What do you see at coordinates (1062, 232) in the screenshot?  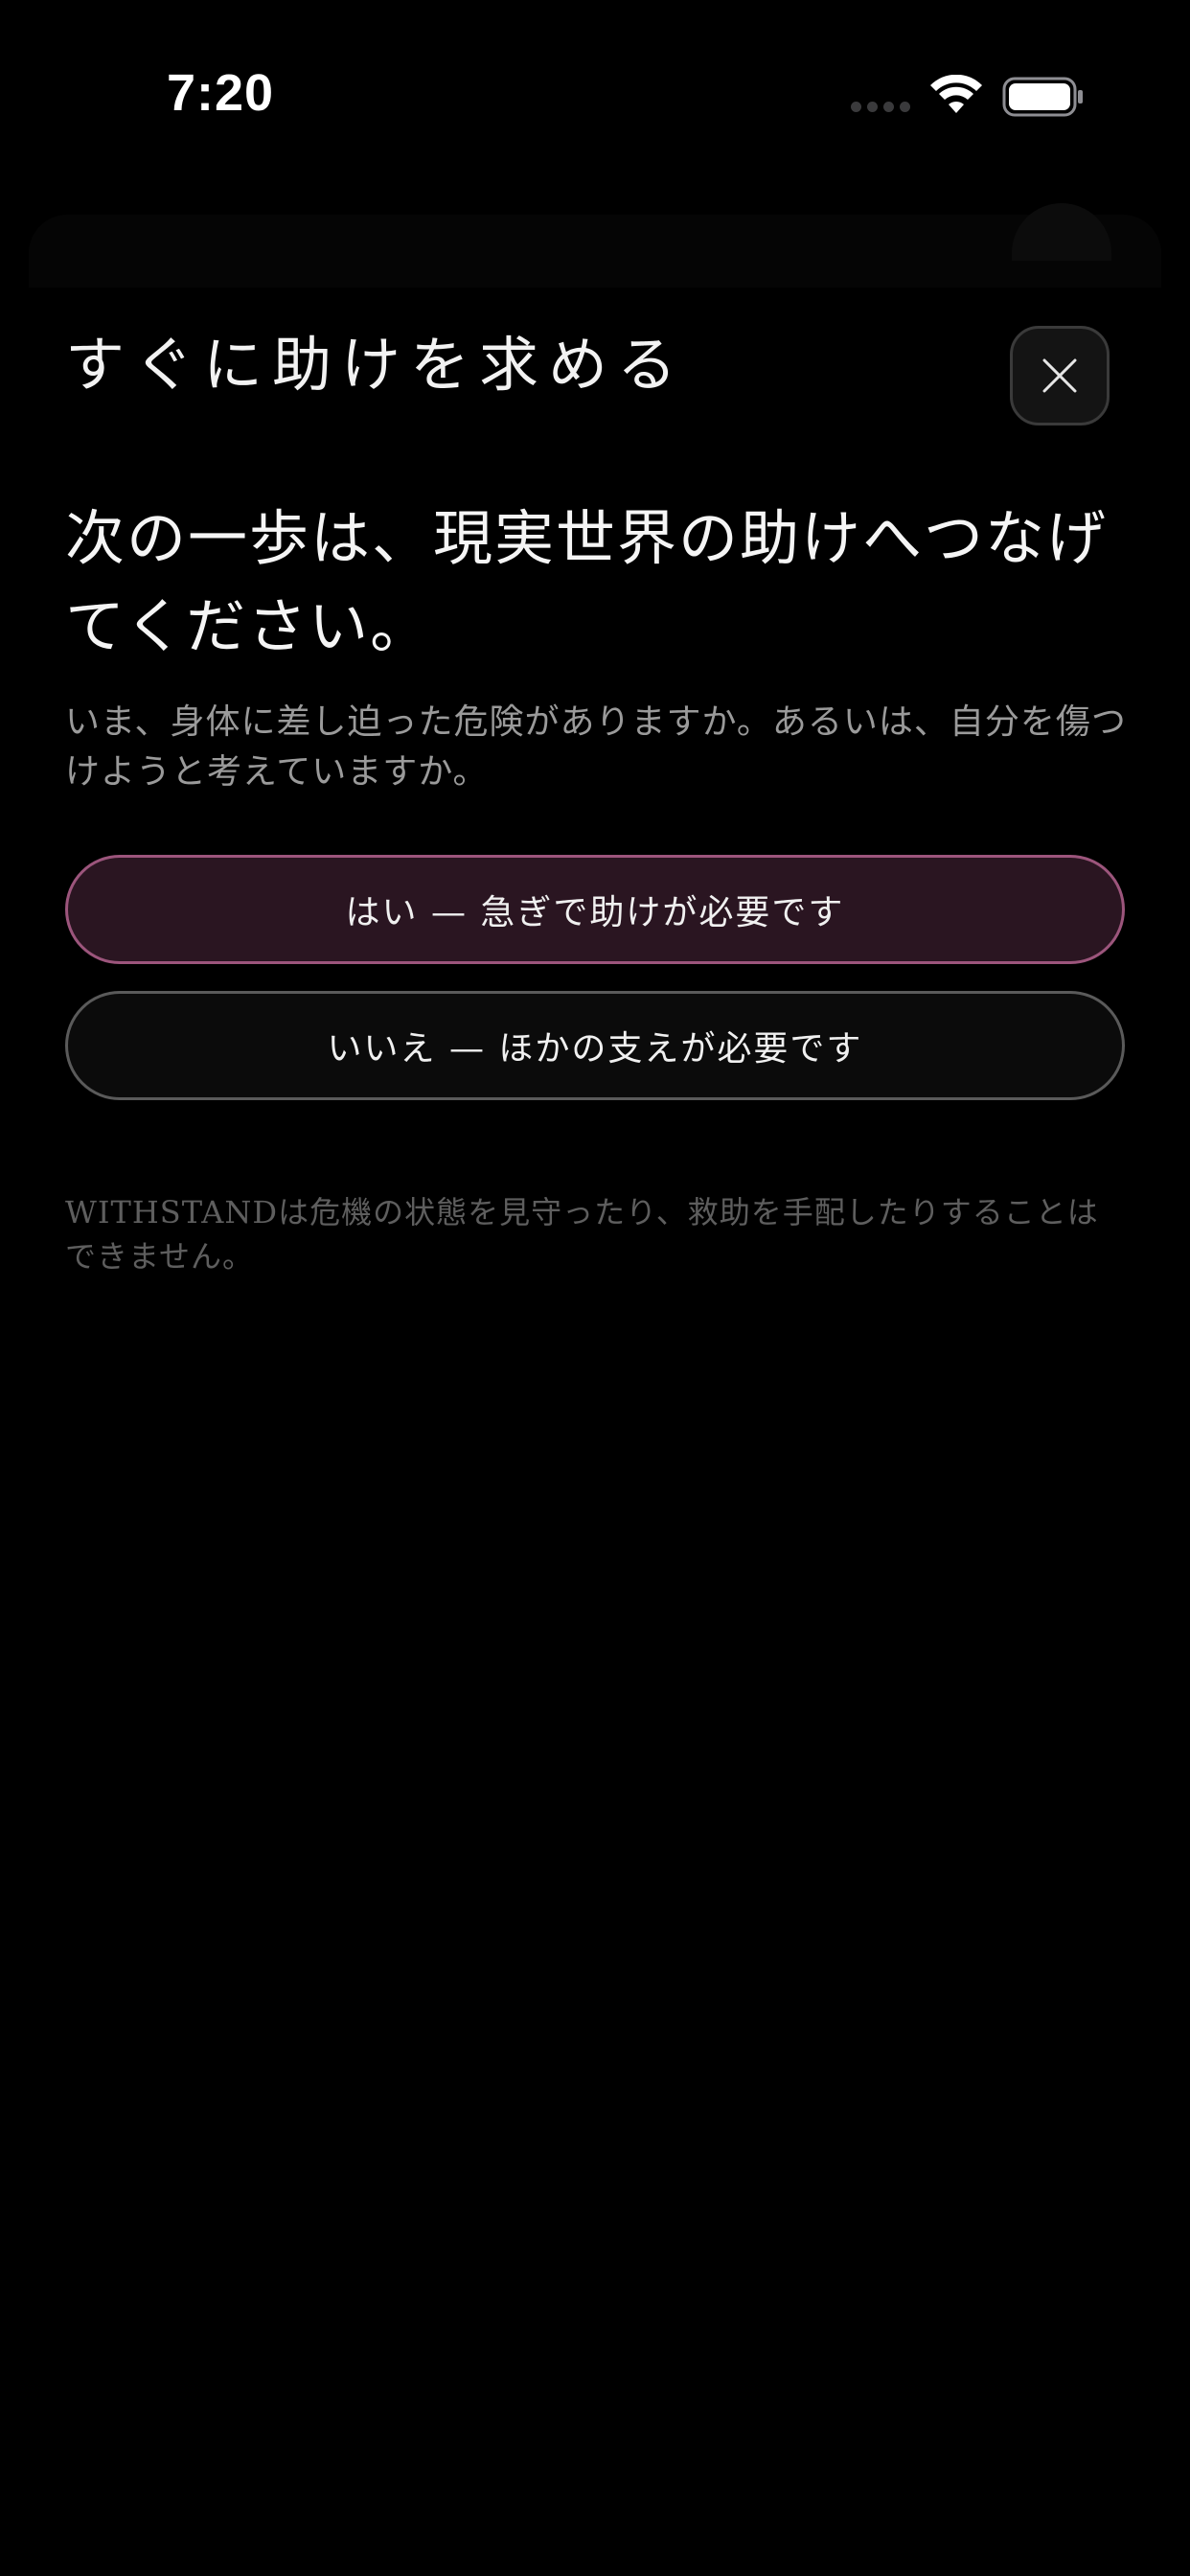 I see `background-sheet-button` at bounding box center [1062, 232].